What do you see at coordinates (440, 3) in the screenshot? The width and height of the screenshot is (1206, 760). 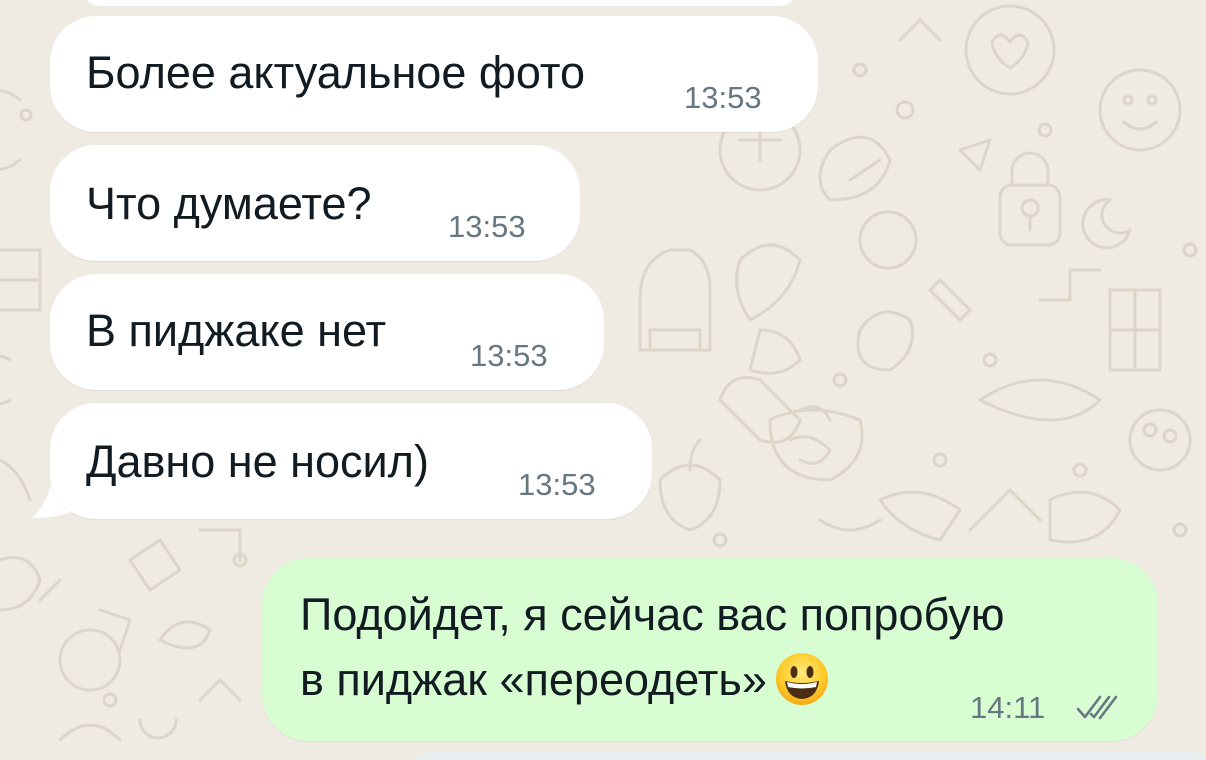 I see `previous-photo-message` at bounding box center [440, 3].